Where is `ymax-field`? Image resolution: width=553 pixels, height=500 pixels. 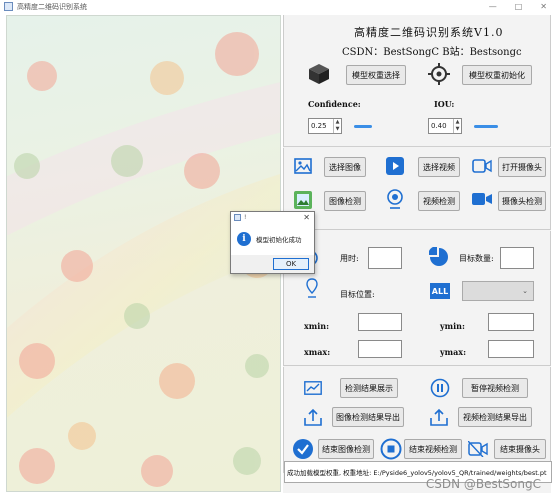 ymax-field is located at coordinates (511, 349).